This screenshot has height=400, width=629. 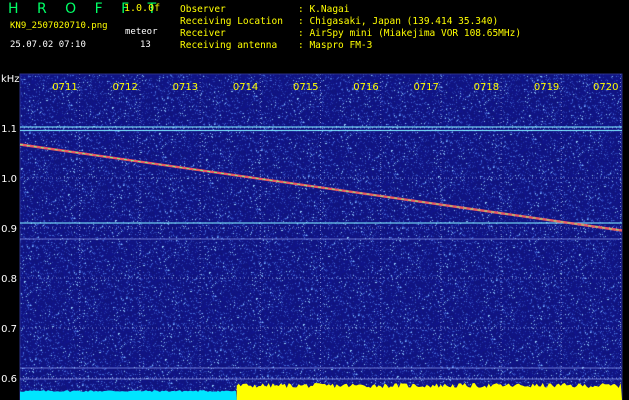 I want to click on info-value-observer: : K.Nagai, so click(x=324, y=9).